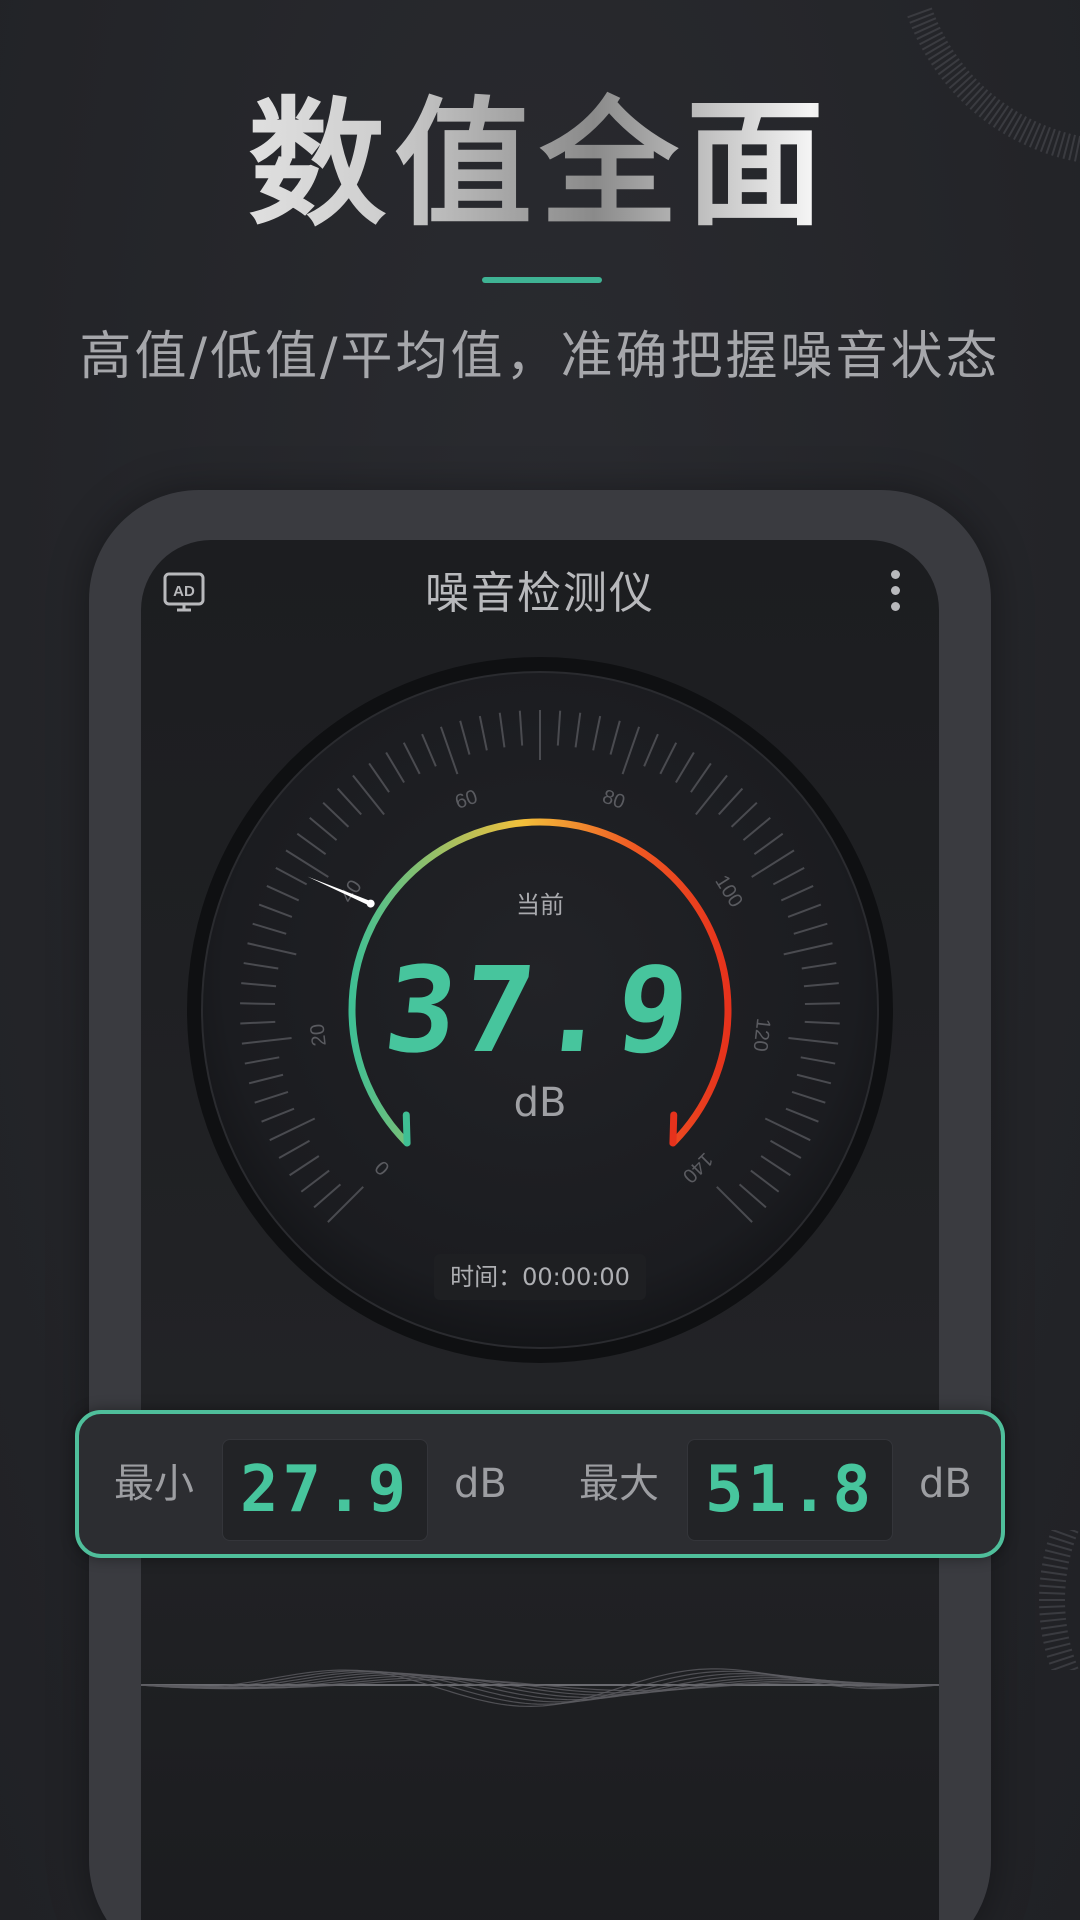  I want to click on more-vertical-icon, so click(895, 593).